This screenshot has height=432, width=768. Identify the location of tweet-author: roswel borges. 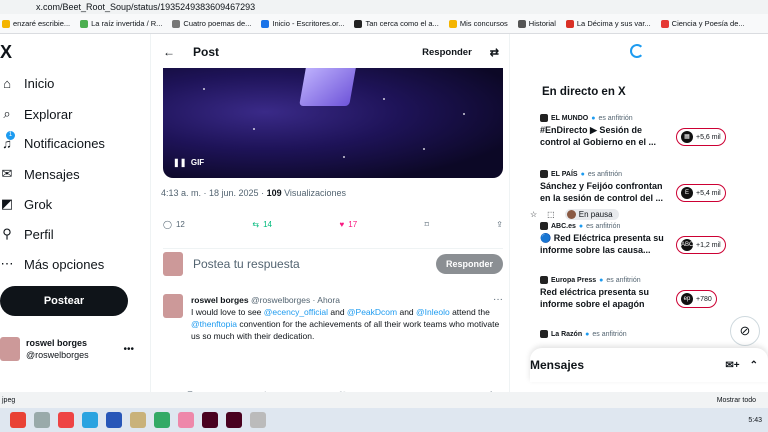
(220, 300).